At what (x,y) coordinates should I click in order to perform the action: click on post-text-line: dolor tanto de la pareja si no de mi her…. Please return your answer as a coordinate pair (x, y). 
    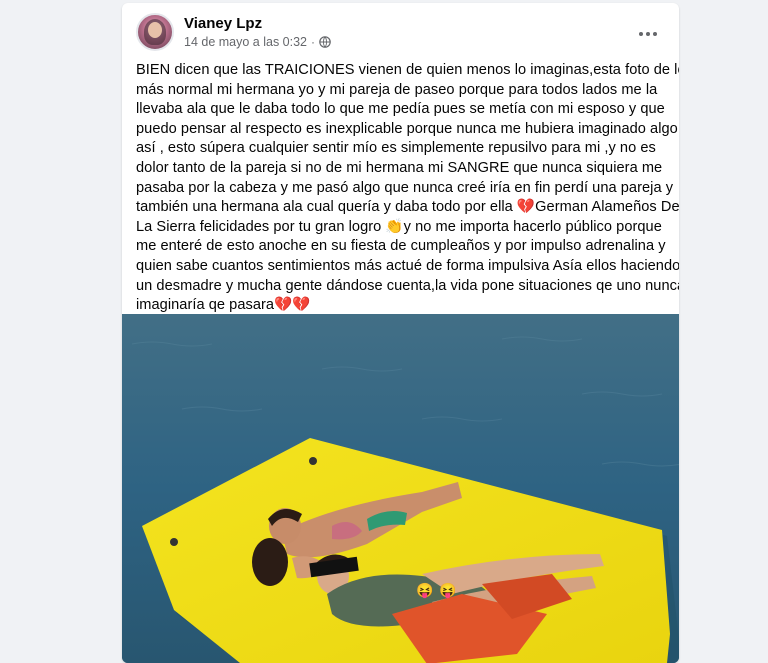
    Looking at the image, I should click on (399, 167).